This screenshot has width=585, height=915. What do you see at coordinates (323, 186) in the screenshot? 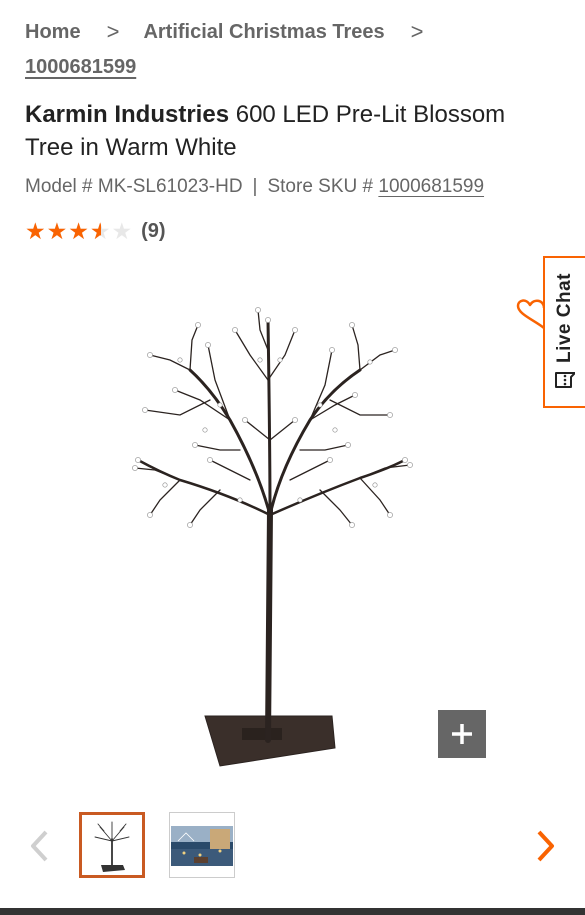
I see `store-sku-label: Store SKU #` at bounding box center [323, 186].